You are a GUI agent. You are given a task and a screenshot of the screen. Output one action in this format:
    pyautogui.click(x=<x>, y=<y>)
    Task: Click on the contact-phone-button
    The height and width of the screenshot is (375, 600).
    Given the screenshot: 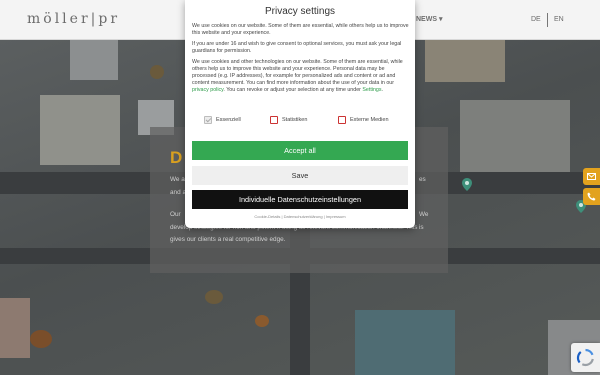 What is the action you would take?
    pyautogui.click(x=591, y=196)
    